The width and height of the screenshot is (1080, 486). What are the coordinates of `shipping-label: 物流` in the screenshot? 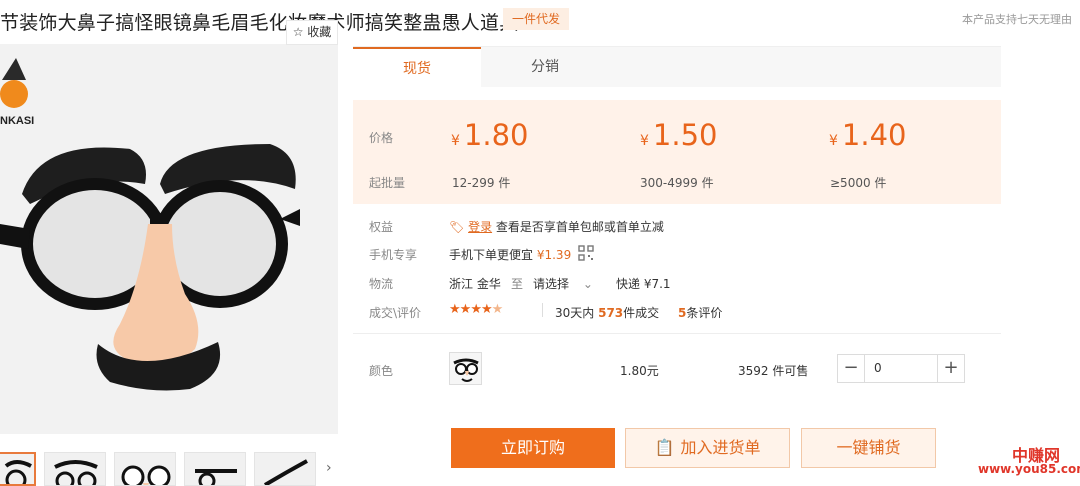 It's located at (381, 284).